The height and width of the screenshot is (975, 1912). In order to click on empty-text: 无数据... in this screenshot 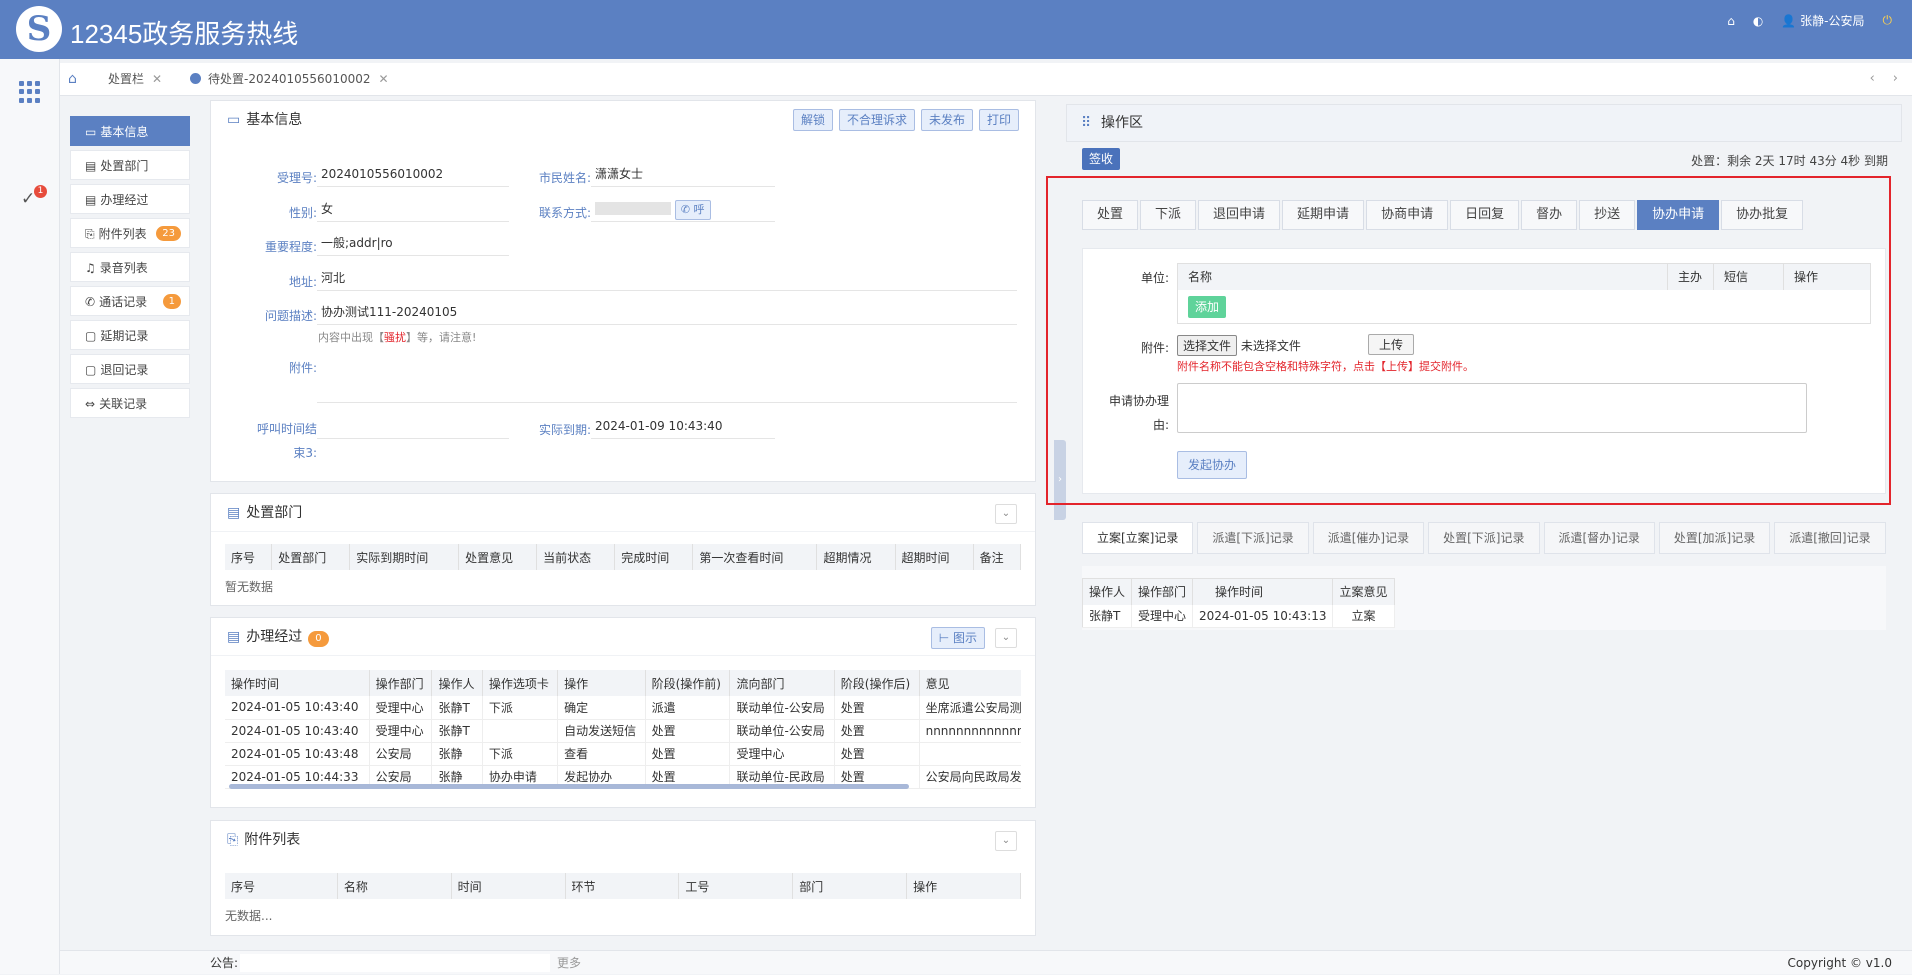, I will do `click(249, 916)`.